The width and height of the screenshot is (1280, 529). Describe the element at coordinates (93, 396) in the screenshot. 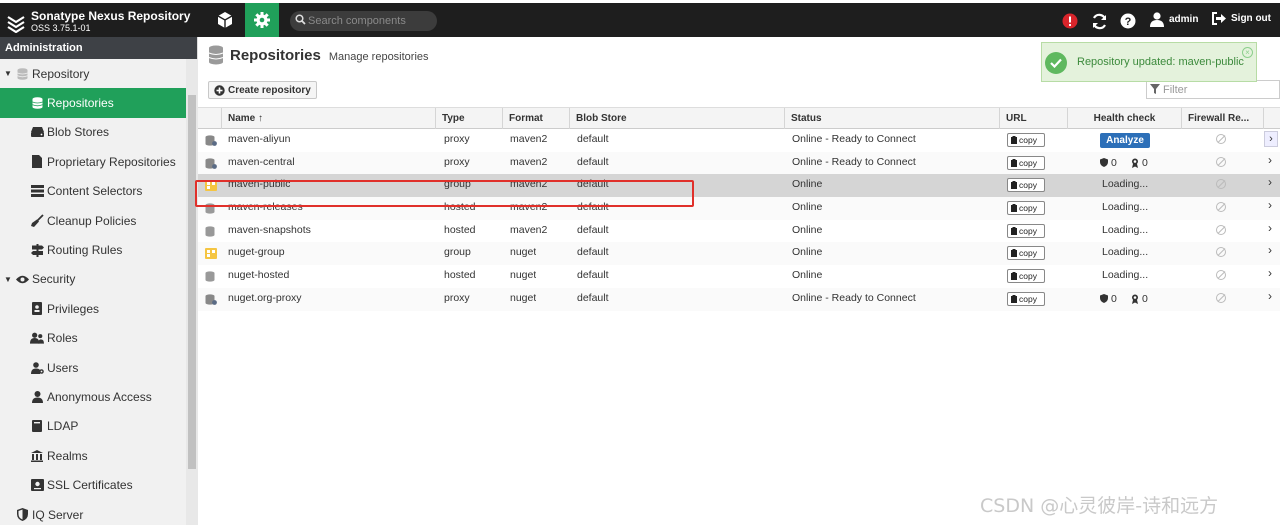

I see `sidebar-item-anonymous-access: Anonymous Access` at that location.